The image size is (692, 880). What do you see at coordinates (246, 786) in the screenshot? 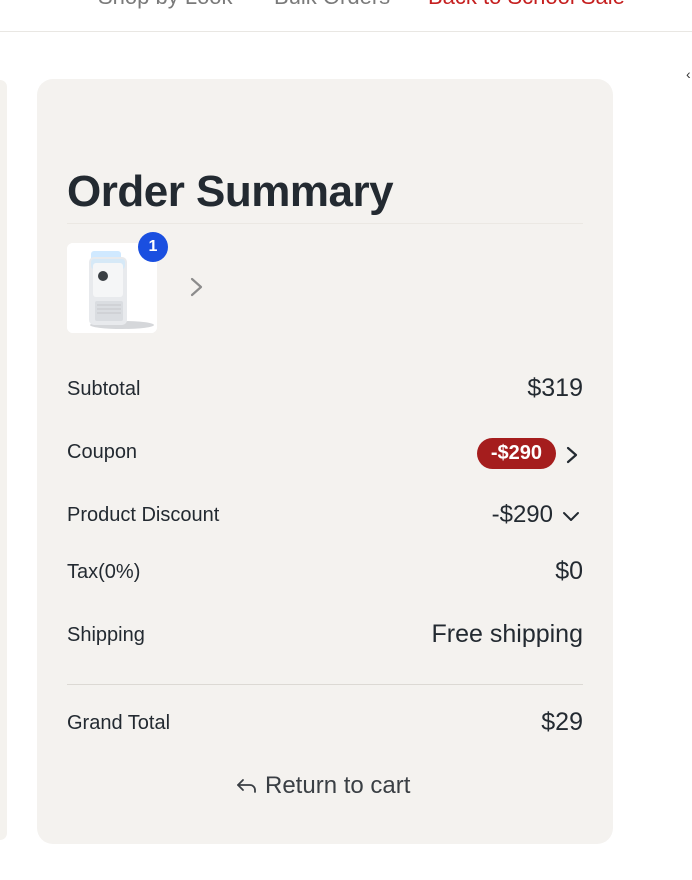
I see `return-arrow-icon` at bounding box center [246, 786].